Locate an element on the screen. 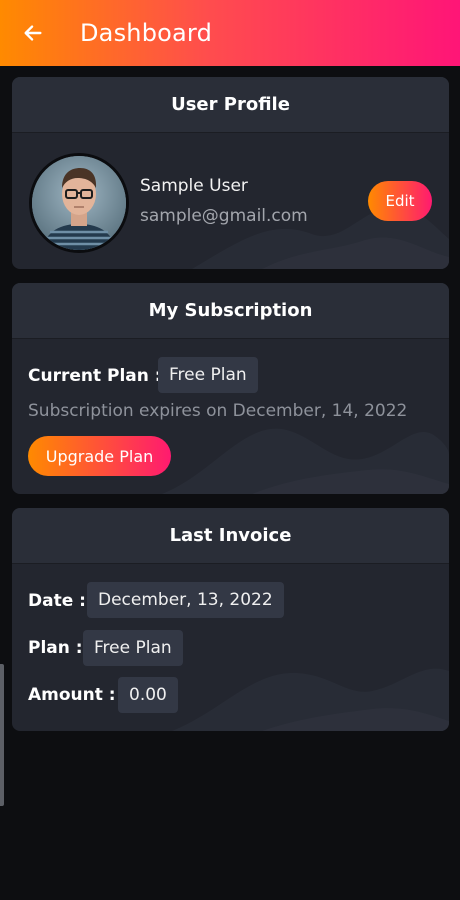 The height and width of the screenshot is (900, 460). arrow-left-icon is located at coordinates (33, 33).